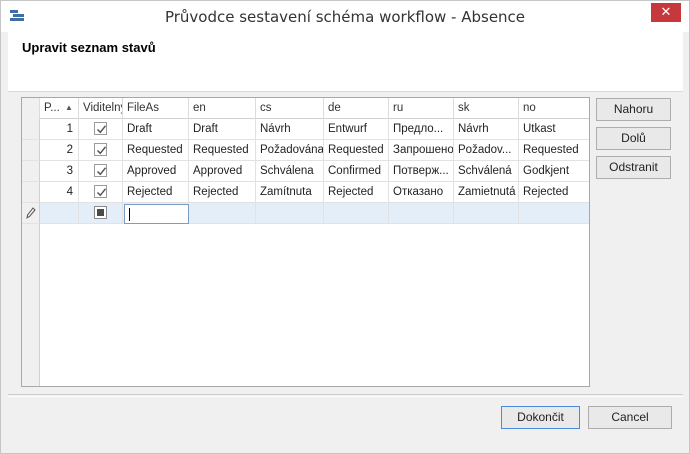 The width and height of the screenshot is (690, 454). Describe the element at coordinates (486, 129) in the screenshot. I see `sk-cell: Návrh` at that location.